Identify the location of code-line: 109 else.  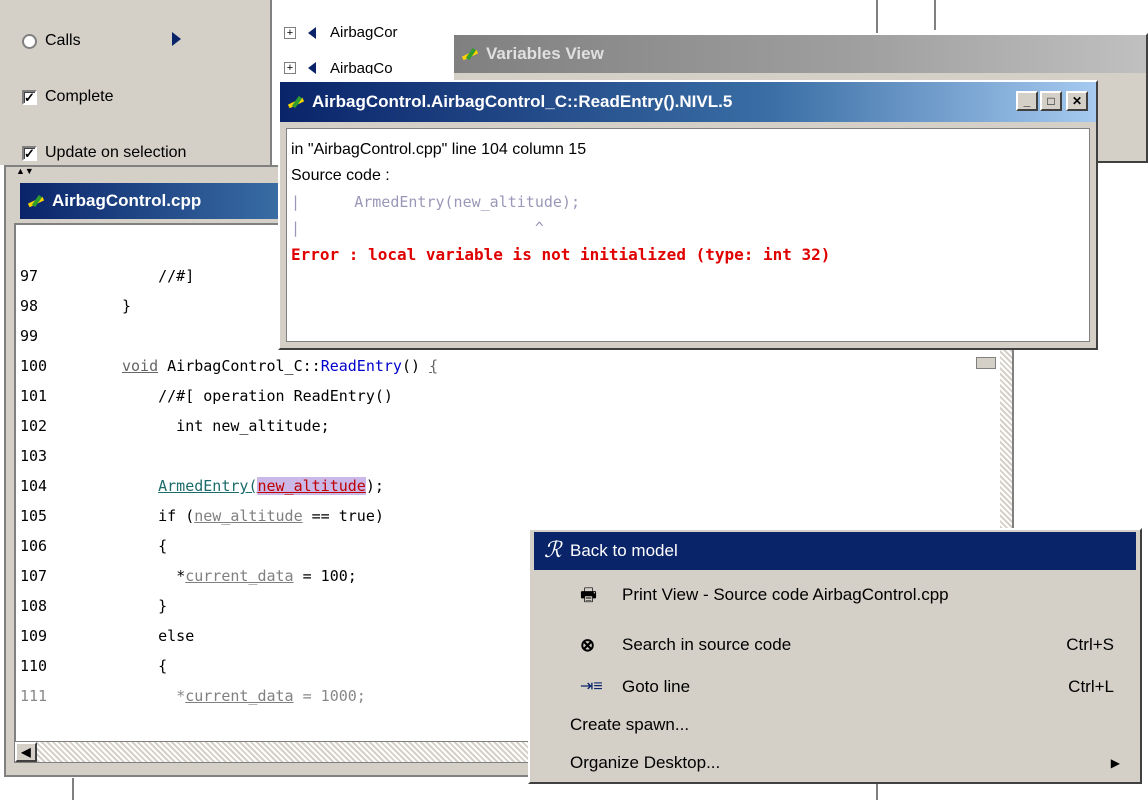
(107, 636).